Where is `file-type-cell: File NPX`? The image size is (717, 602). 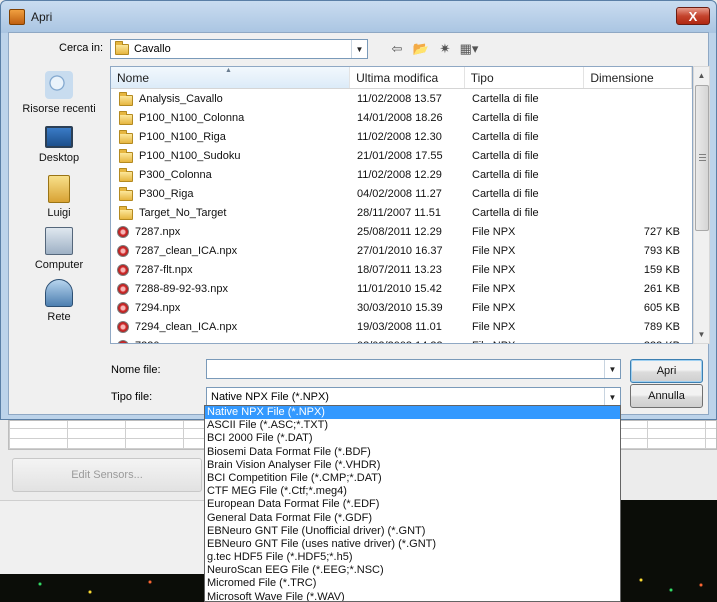
file-type-cell: File NPX is located at coordinates (494, 307).